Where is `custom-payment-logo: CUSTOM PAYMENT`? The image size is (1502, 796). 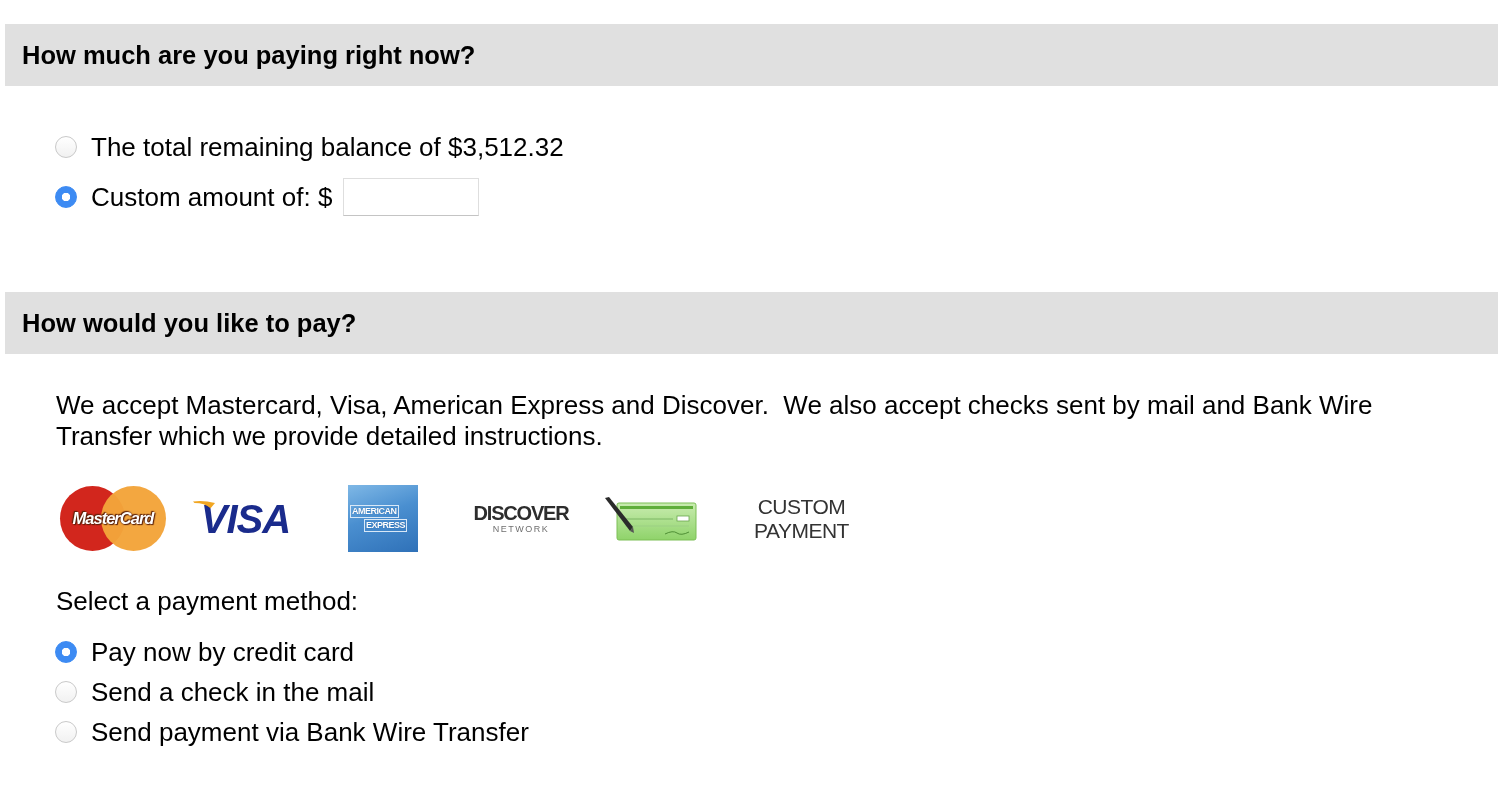 custom-payment-logo: CUSTOM PAYMENT is located at coordinates (801, 518).